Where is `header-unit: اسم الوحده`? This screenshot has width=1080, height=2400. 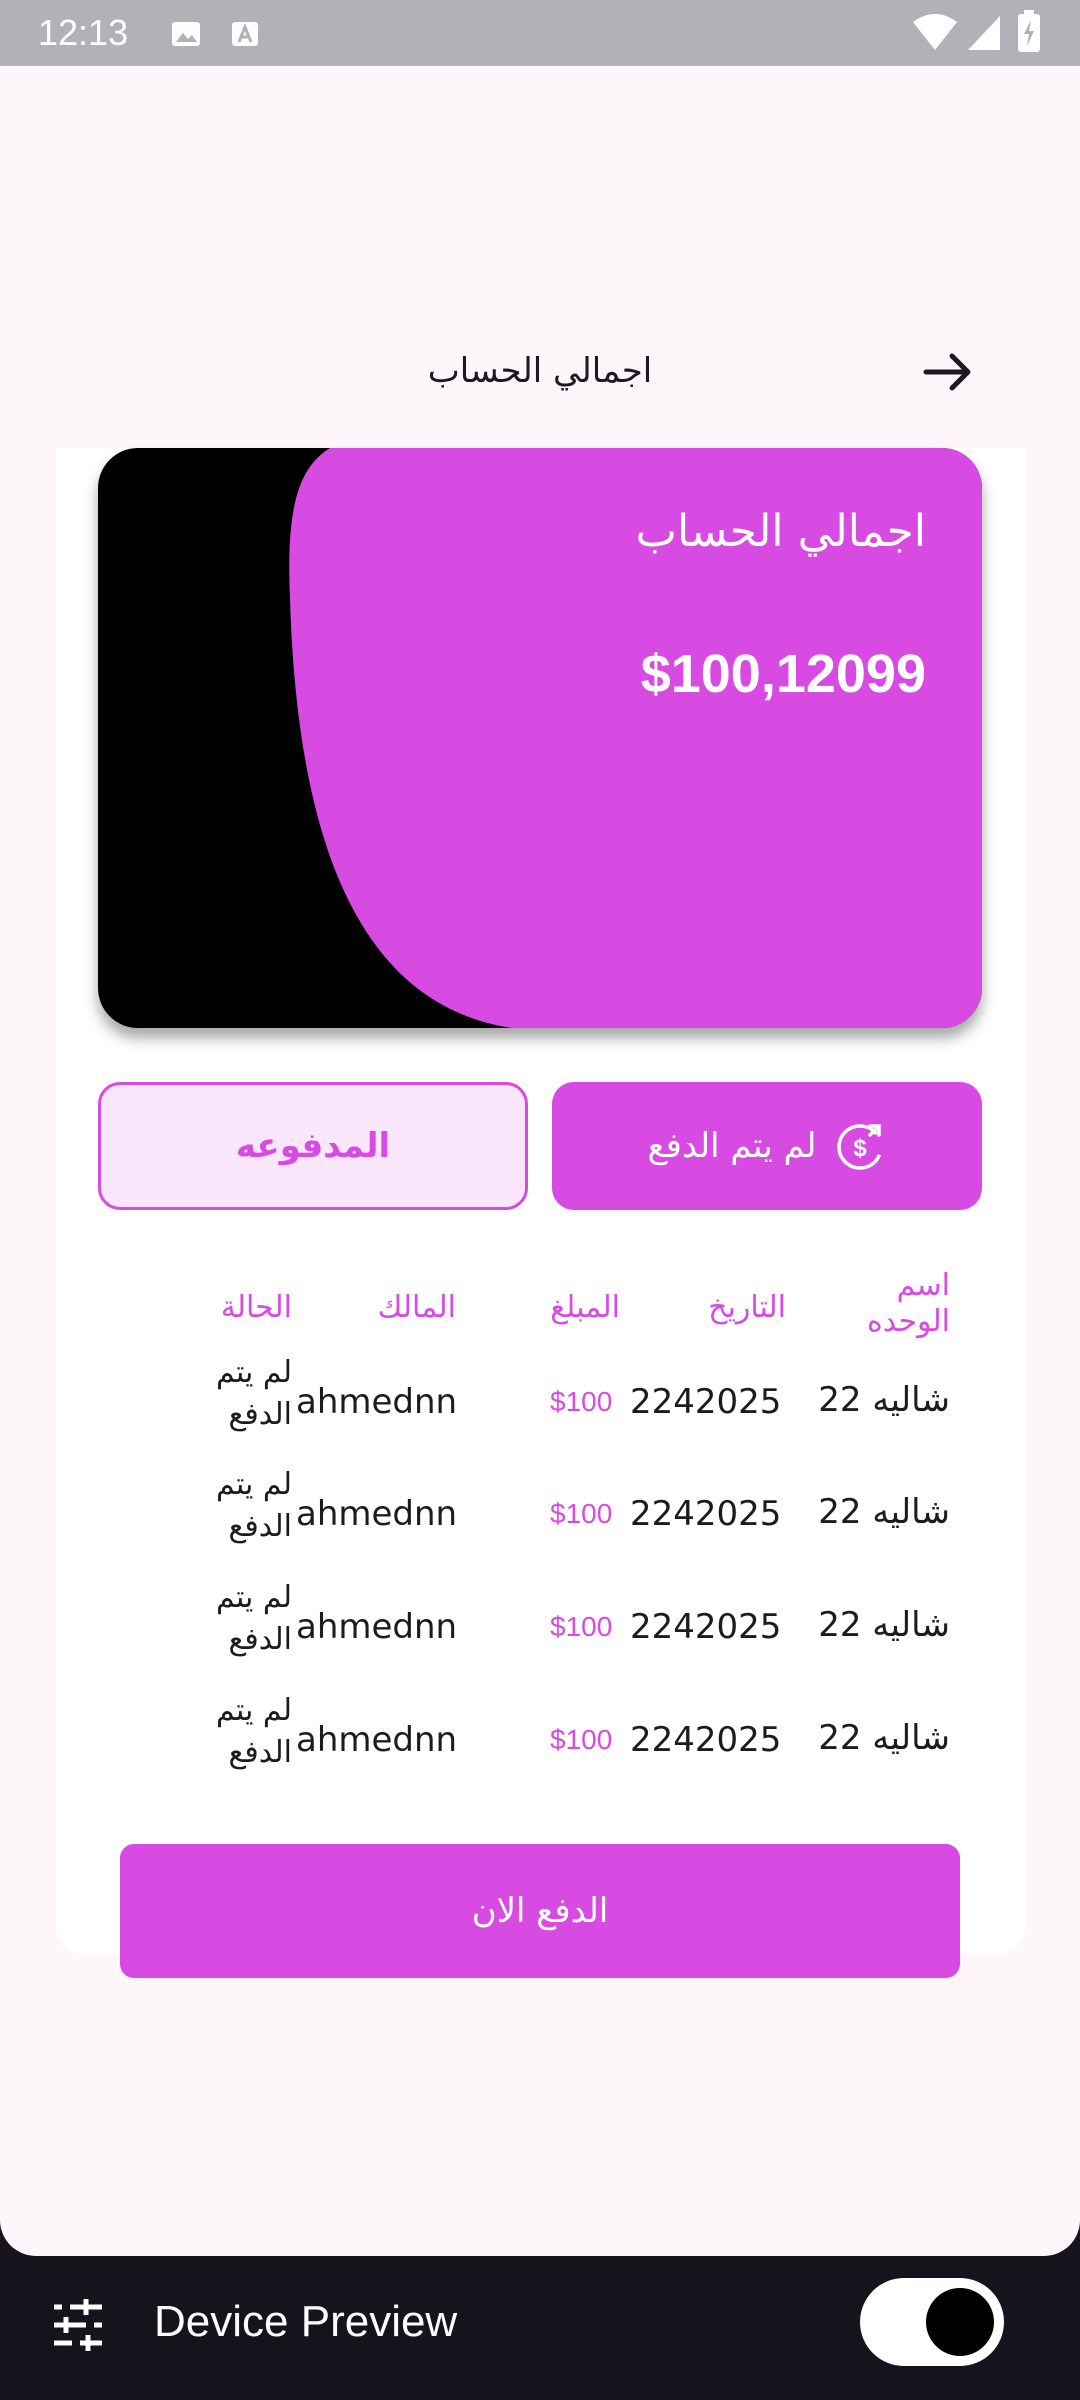
header-unit: اسم الوحده is located at coordinates (908, 1303).